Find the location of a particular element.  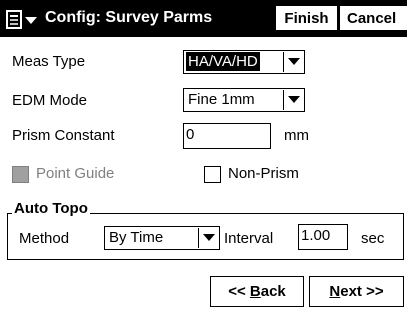

method-value: By Time is located at coordinates (136, 237).